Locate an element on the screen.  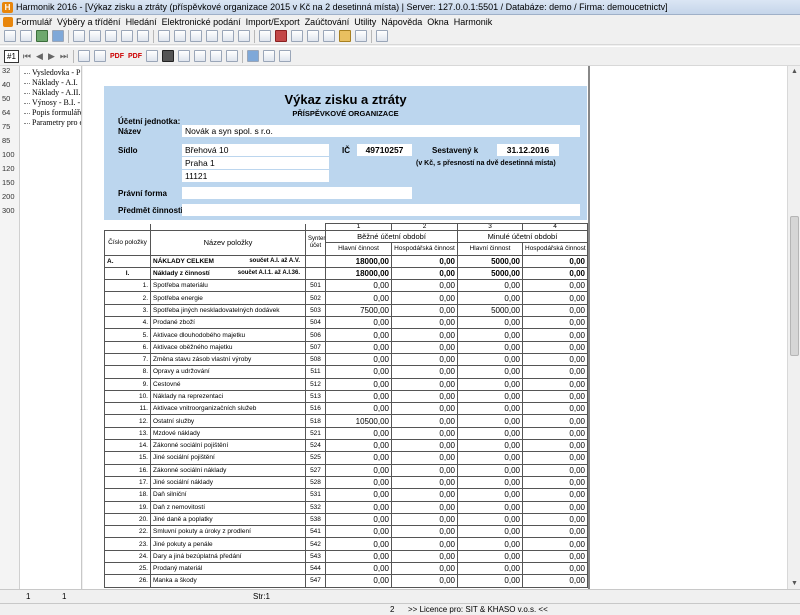
zoom-level: 64 is located at coordinates (6, 112).